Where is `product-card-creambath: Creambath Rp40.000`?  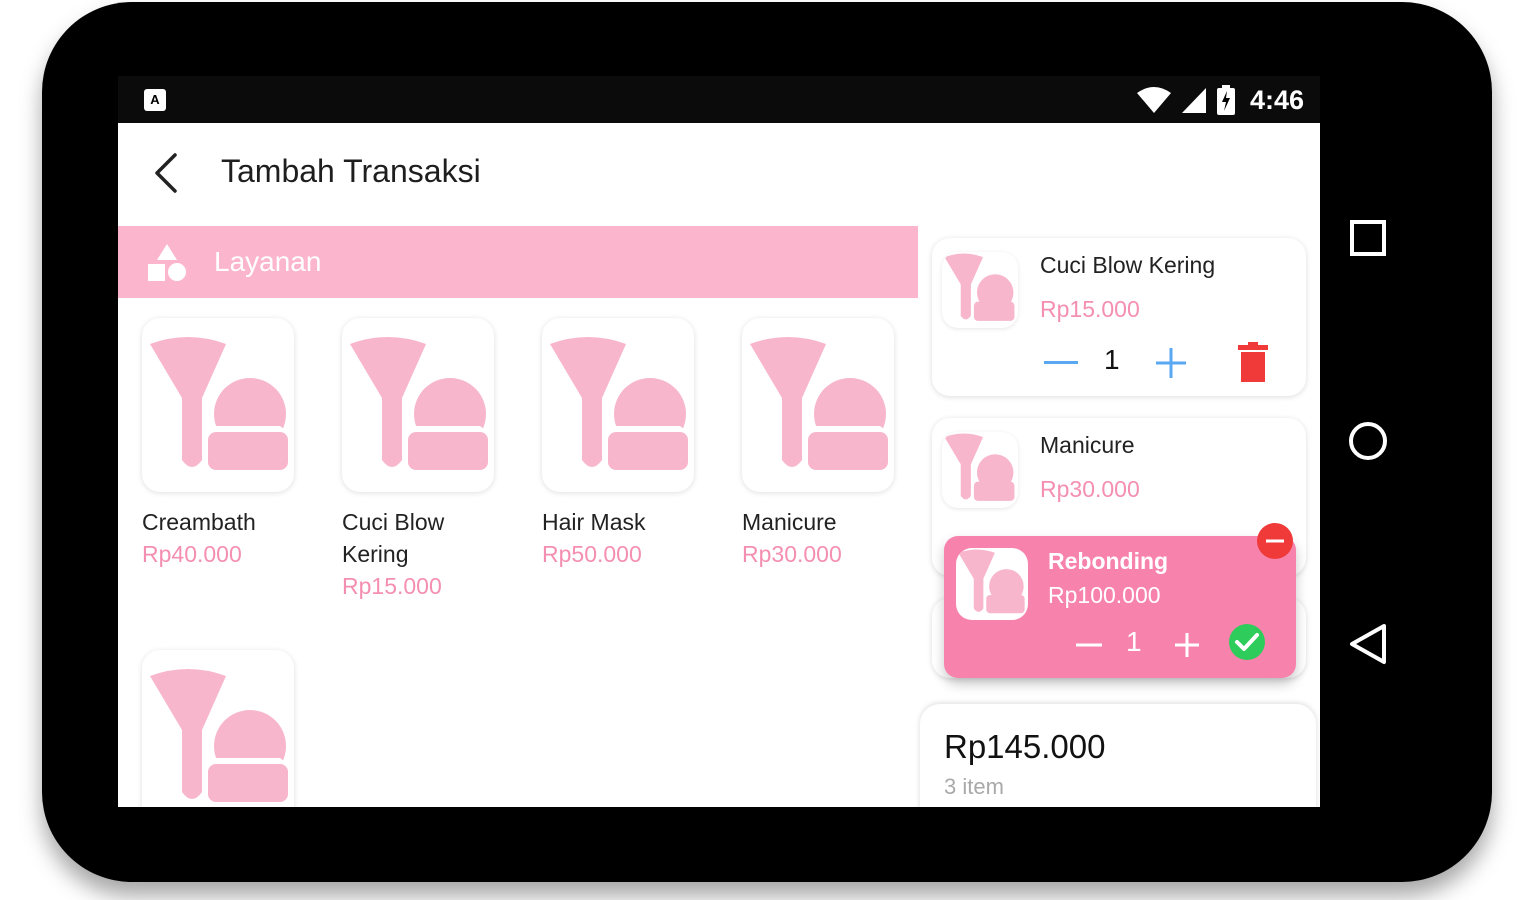
product-card-creambath: Creambath Rp40.000 is located at coordinates (222, 444).